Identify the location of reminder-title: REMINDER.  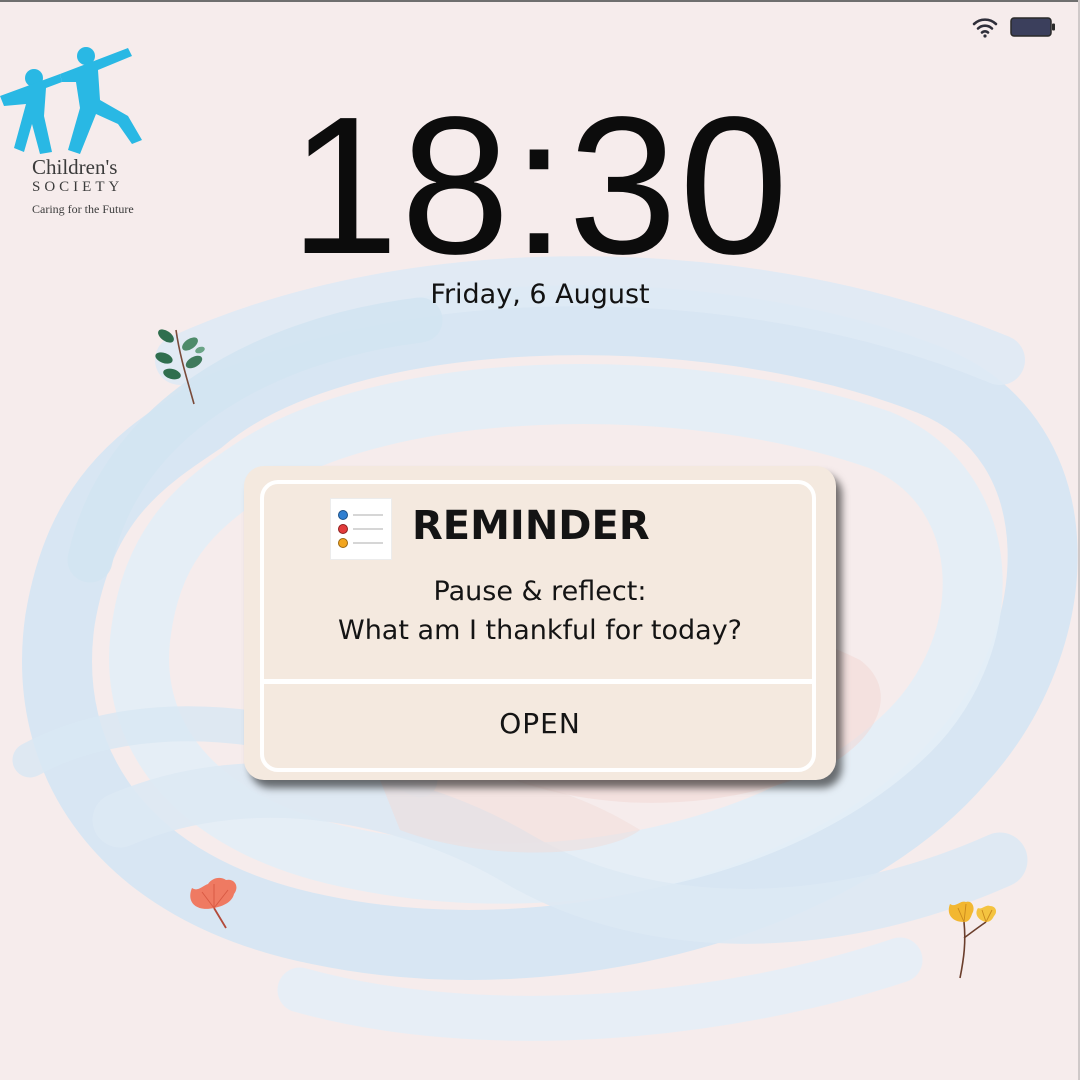
(531, 526).